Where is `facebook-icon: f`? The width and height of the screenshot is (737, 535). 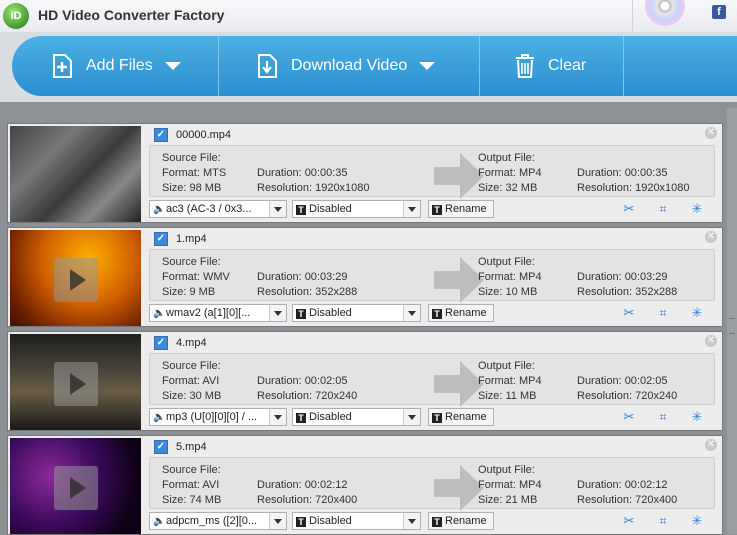 facebook-icon: f is located at coordinates (719, 12).